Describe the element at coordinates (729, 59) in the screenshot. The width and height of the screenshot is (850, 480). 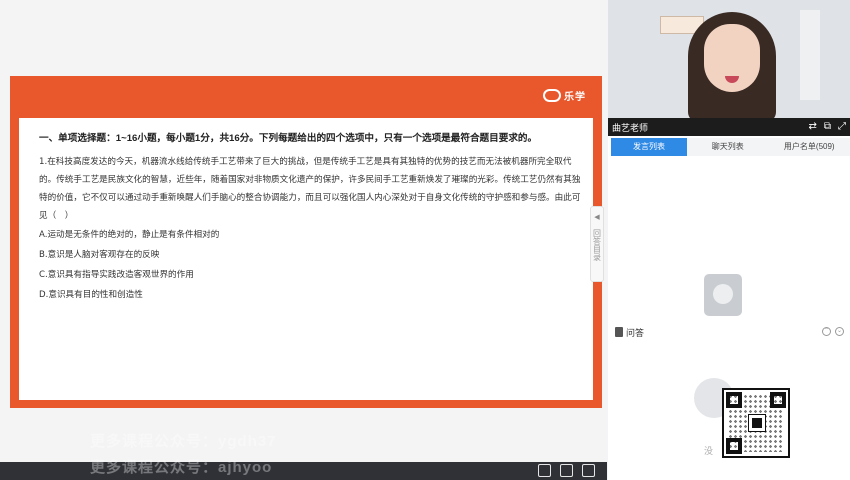
I see `teacher-video` at that location.